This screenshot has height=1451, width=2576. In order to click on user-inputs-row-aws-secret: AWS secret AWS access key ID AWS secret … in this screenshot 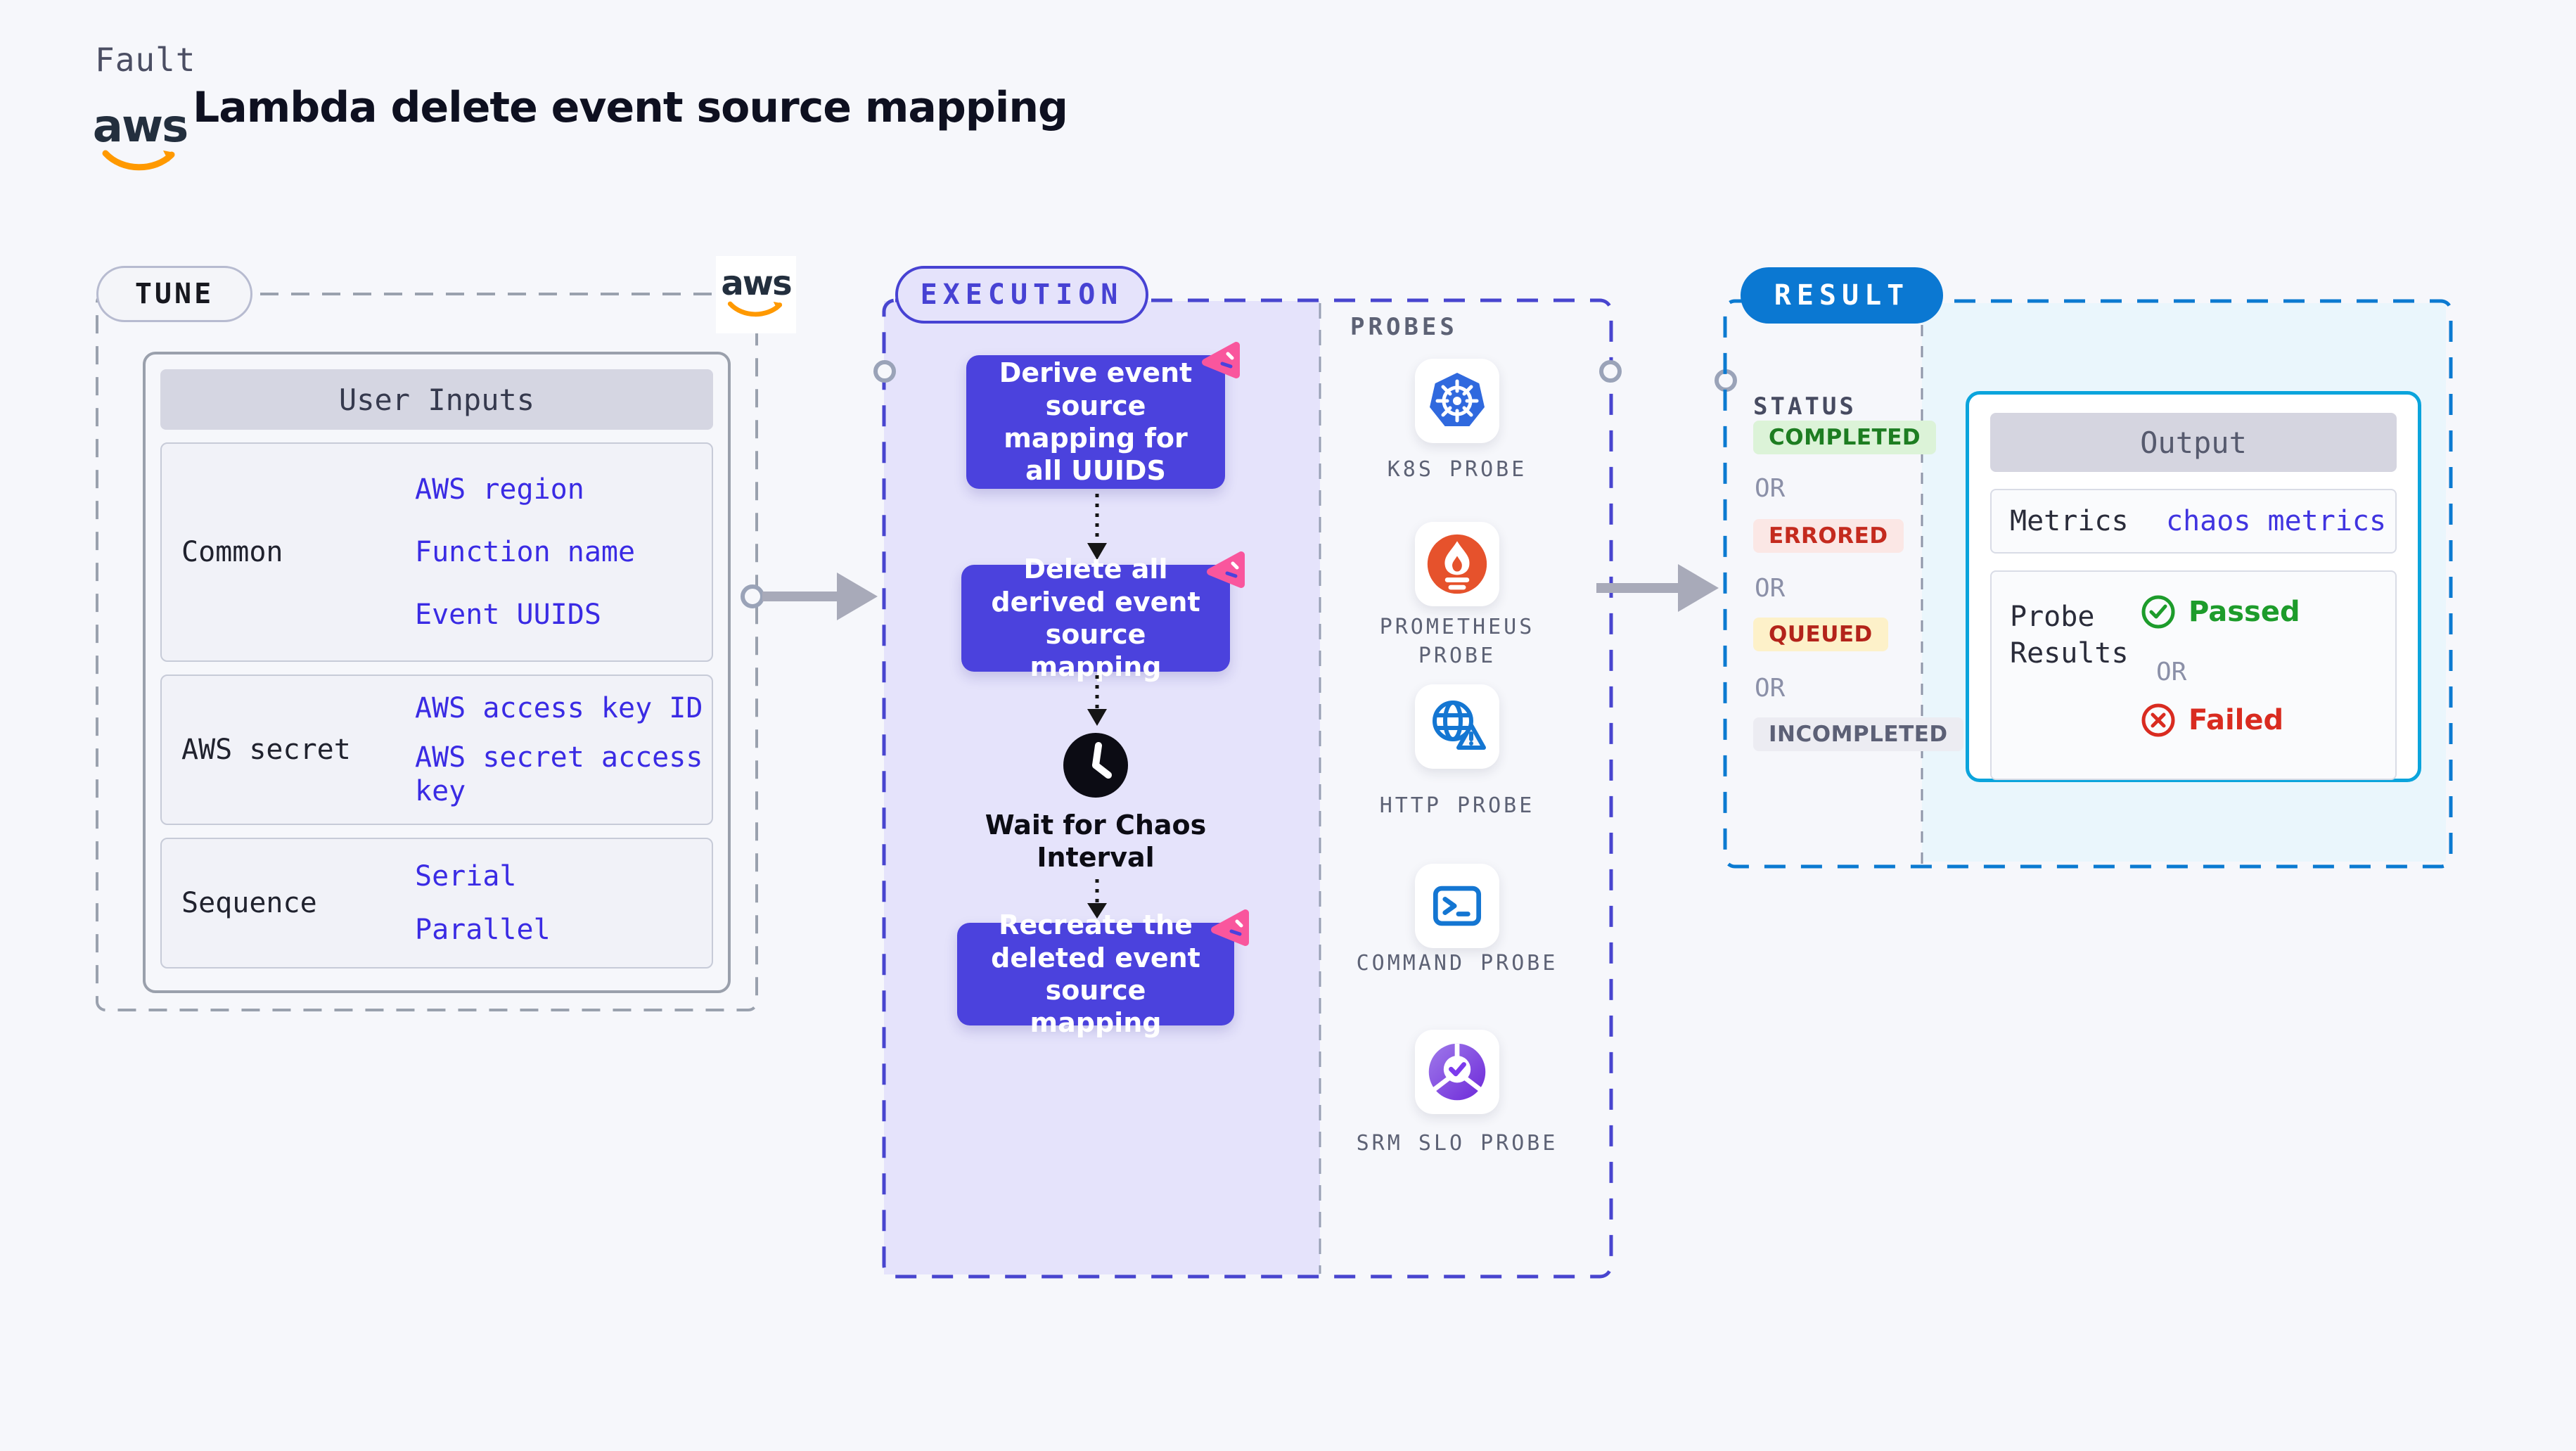, I will do `click(436, 750)`.